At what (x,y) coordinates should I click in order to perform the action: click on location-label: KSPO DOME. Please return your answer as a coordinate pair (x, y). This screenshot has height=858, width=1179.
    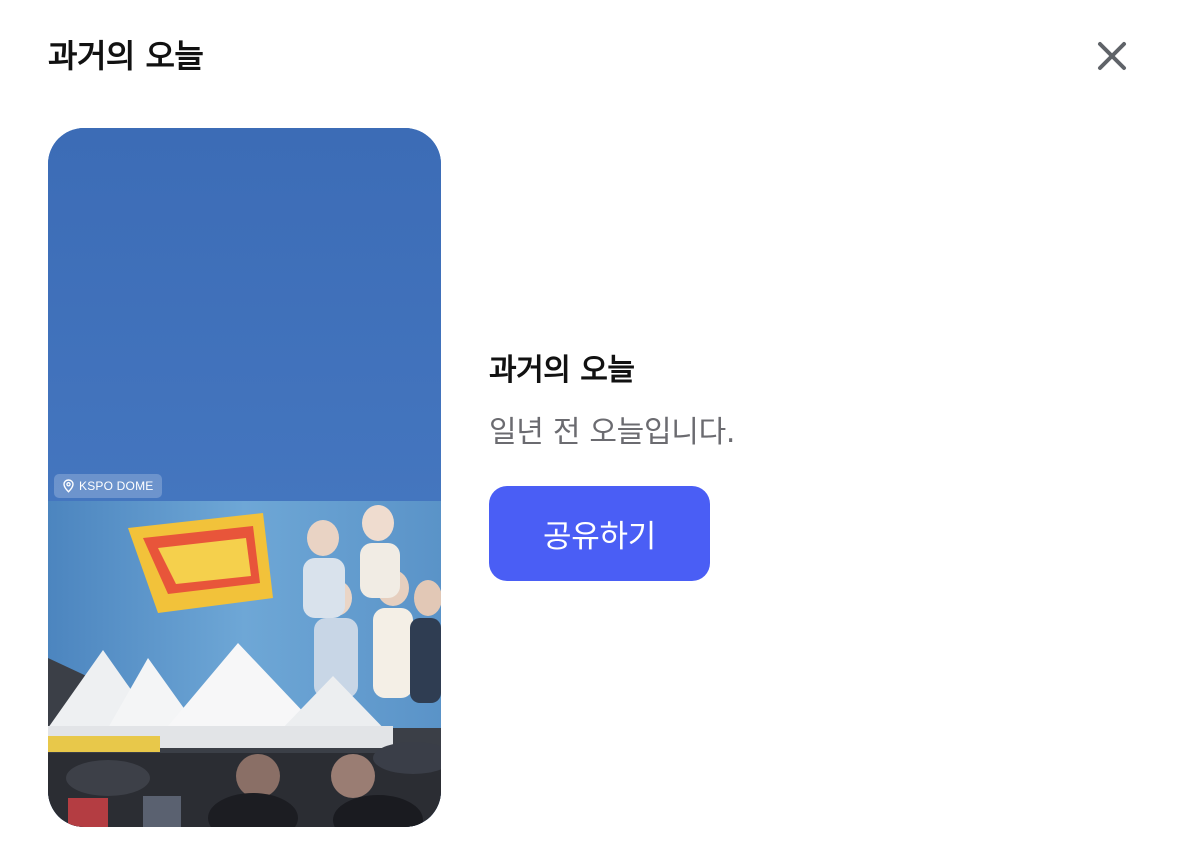
    Looking at the image, I should click on (116, 486).